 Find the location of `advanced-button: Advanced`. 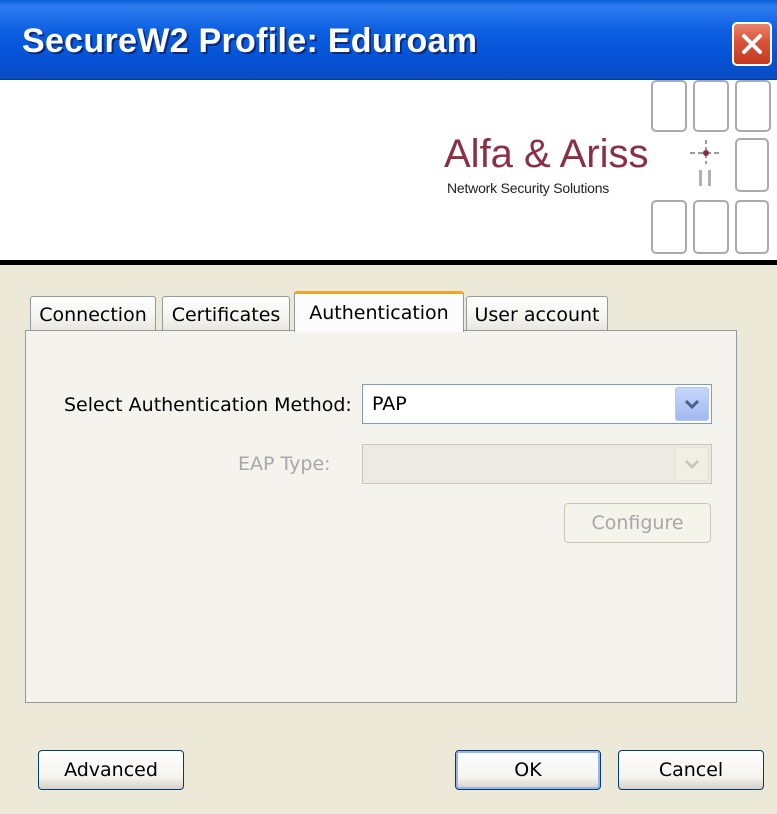

advanced-button: Advanced is located at coordinates (111, 770).